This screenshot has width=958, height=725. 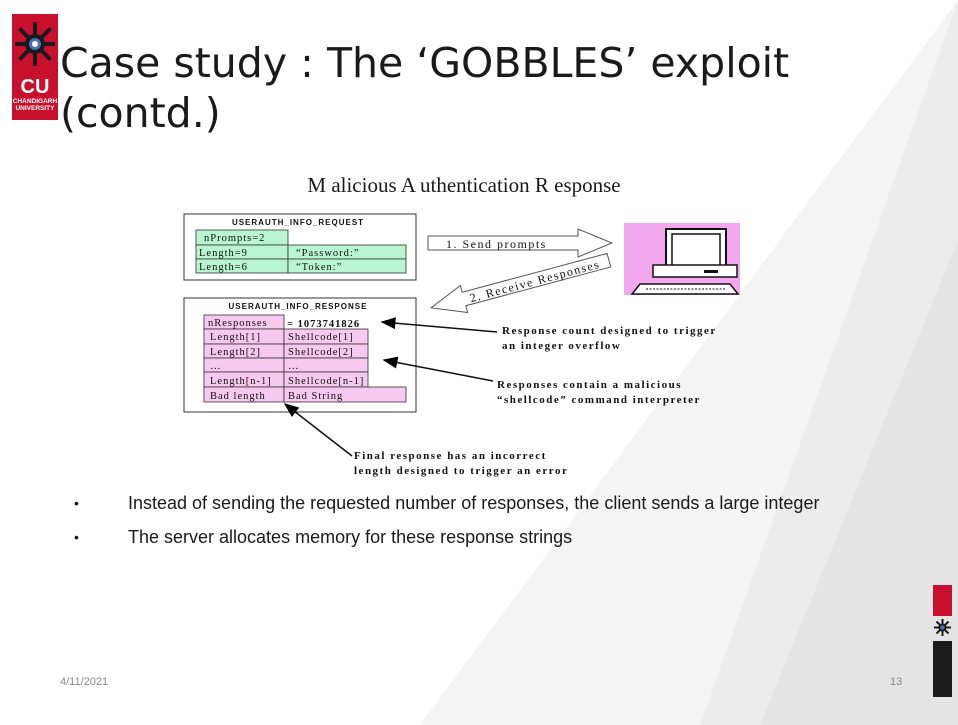 I want to click on diagram-heading: M alicious A uthentication R esponse, so click(x=463, y=185).